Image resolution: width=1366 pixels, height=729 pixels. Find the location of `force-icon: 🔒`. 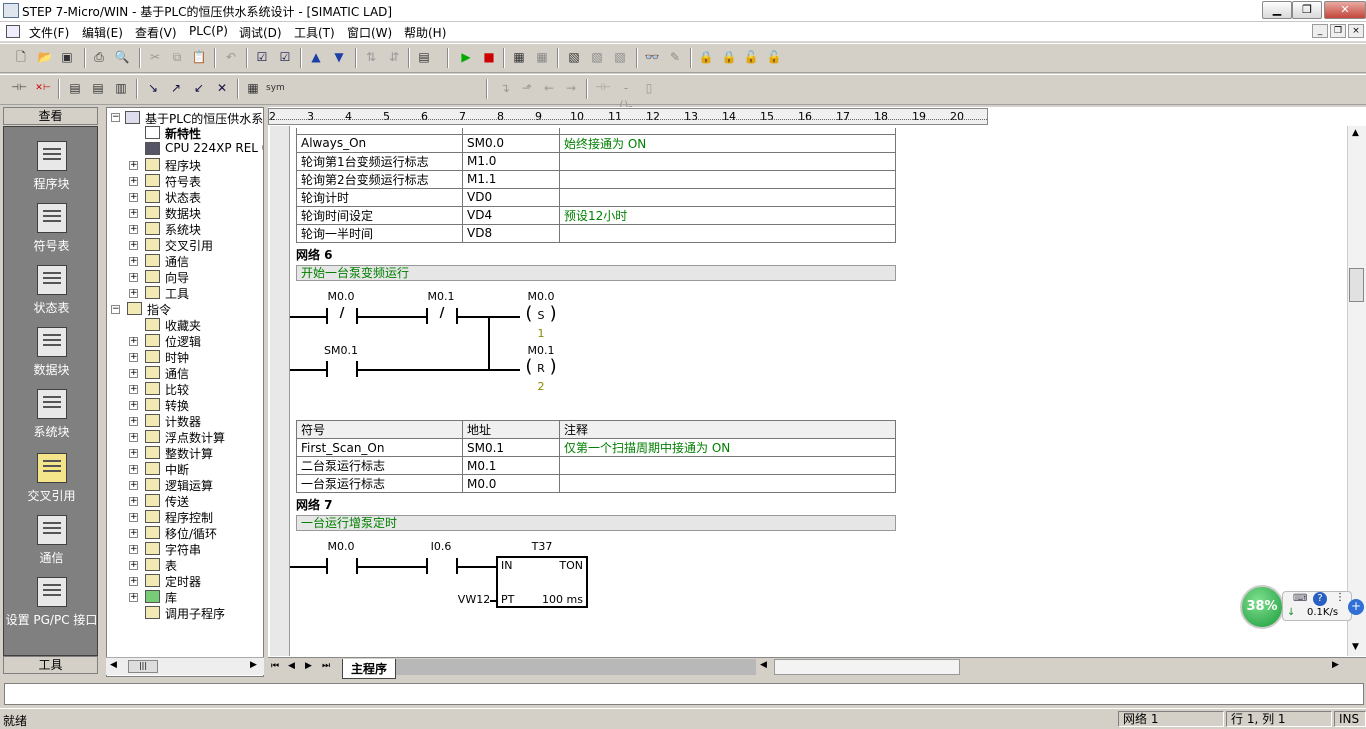

force-icon: 🔒 is located at coordinates (706, 57).